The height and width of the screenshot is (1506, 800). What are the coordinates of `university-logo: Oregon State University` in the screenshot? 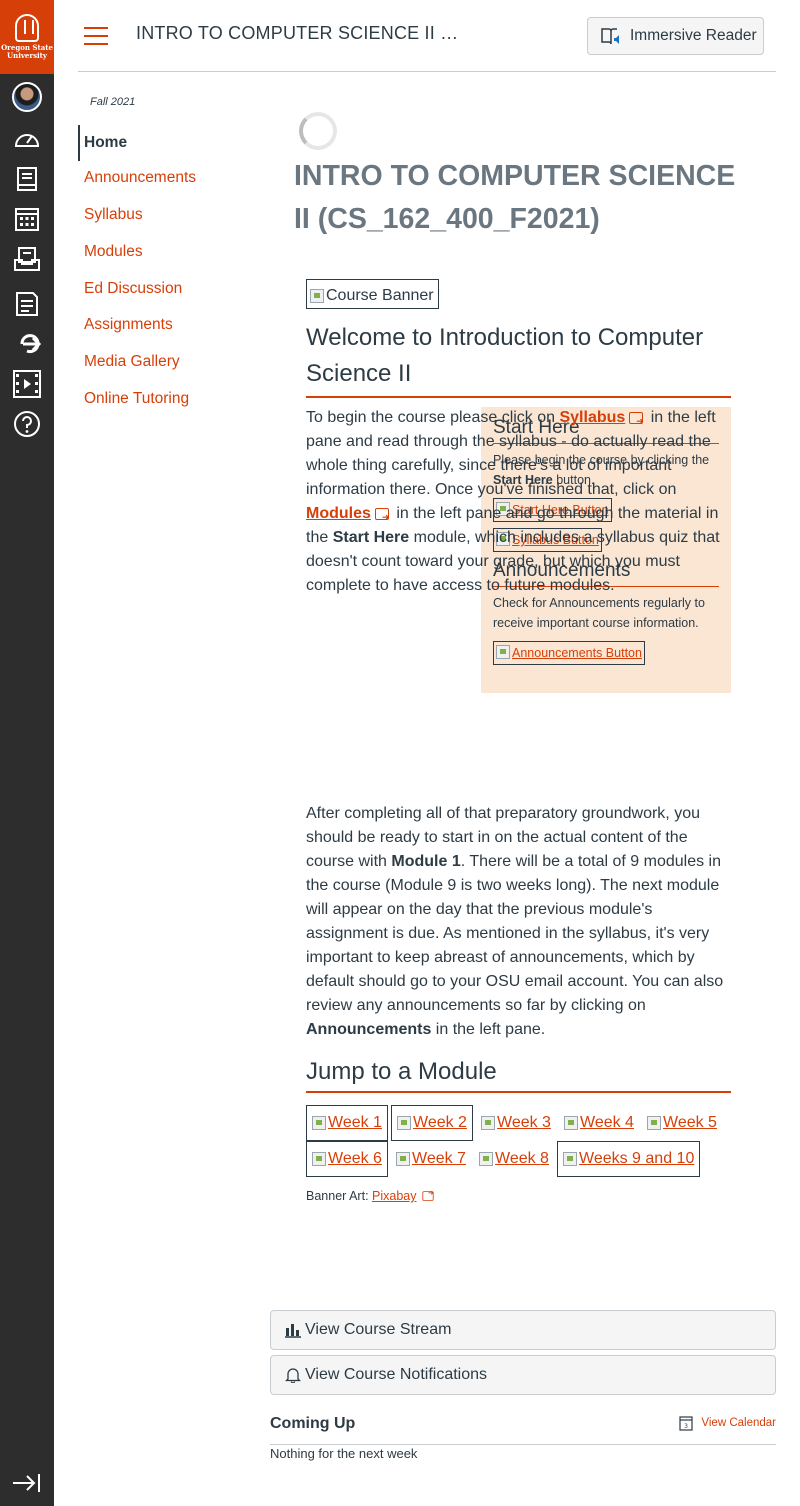 It's located at (27, 37).